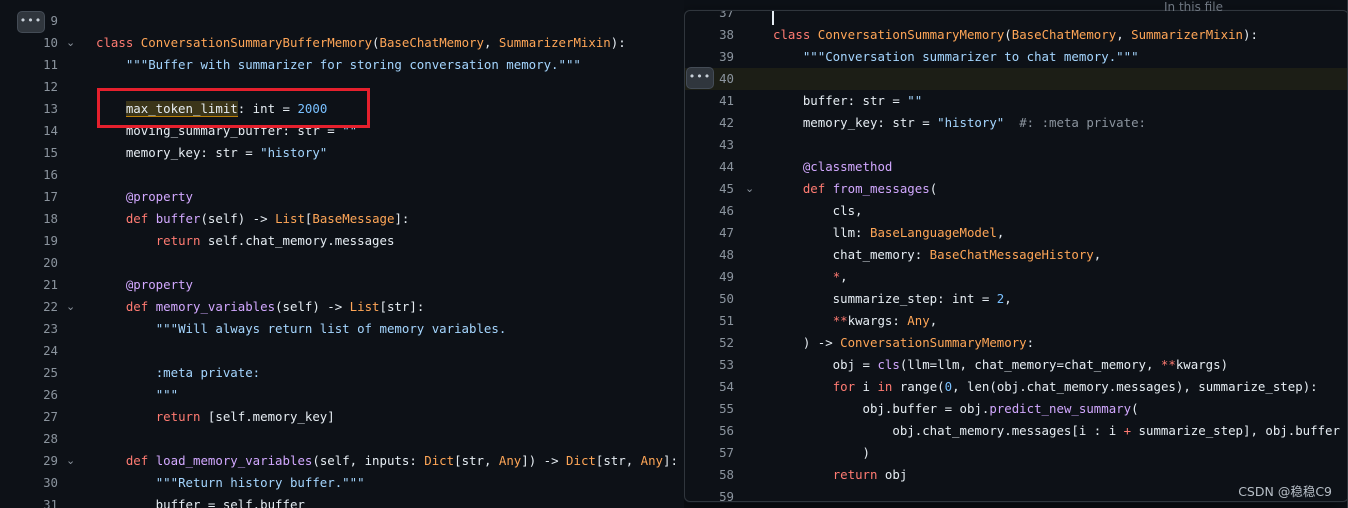  I want to click on code-line: 27 return [self.memory_key], so click(343, 417).